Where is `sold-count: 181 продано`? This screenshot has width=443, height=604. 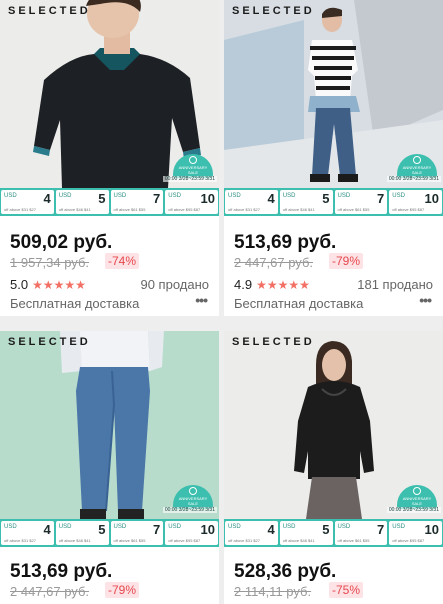 sold-count: 181 продано is located at coordinates (395, 284).